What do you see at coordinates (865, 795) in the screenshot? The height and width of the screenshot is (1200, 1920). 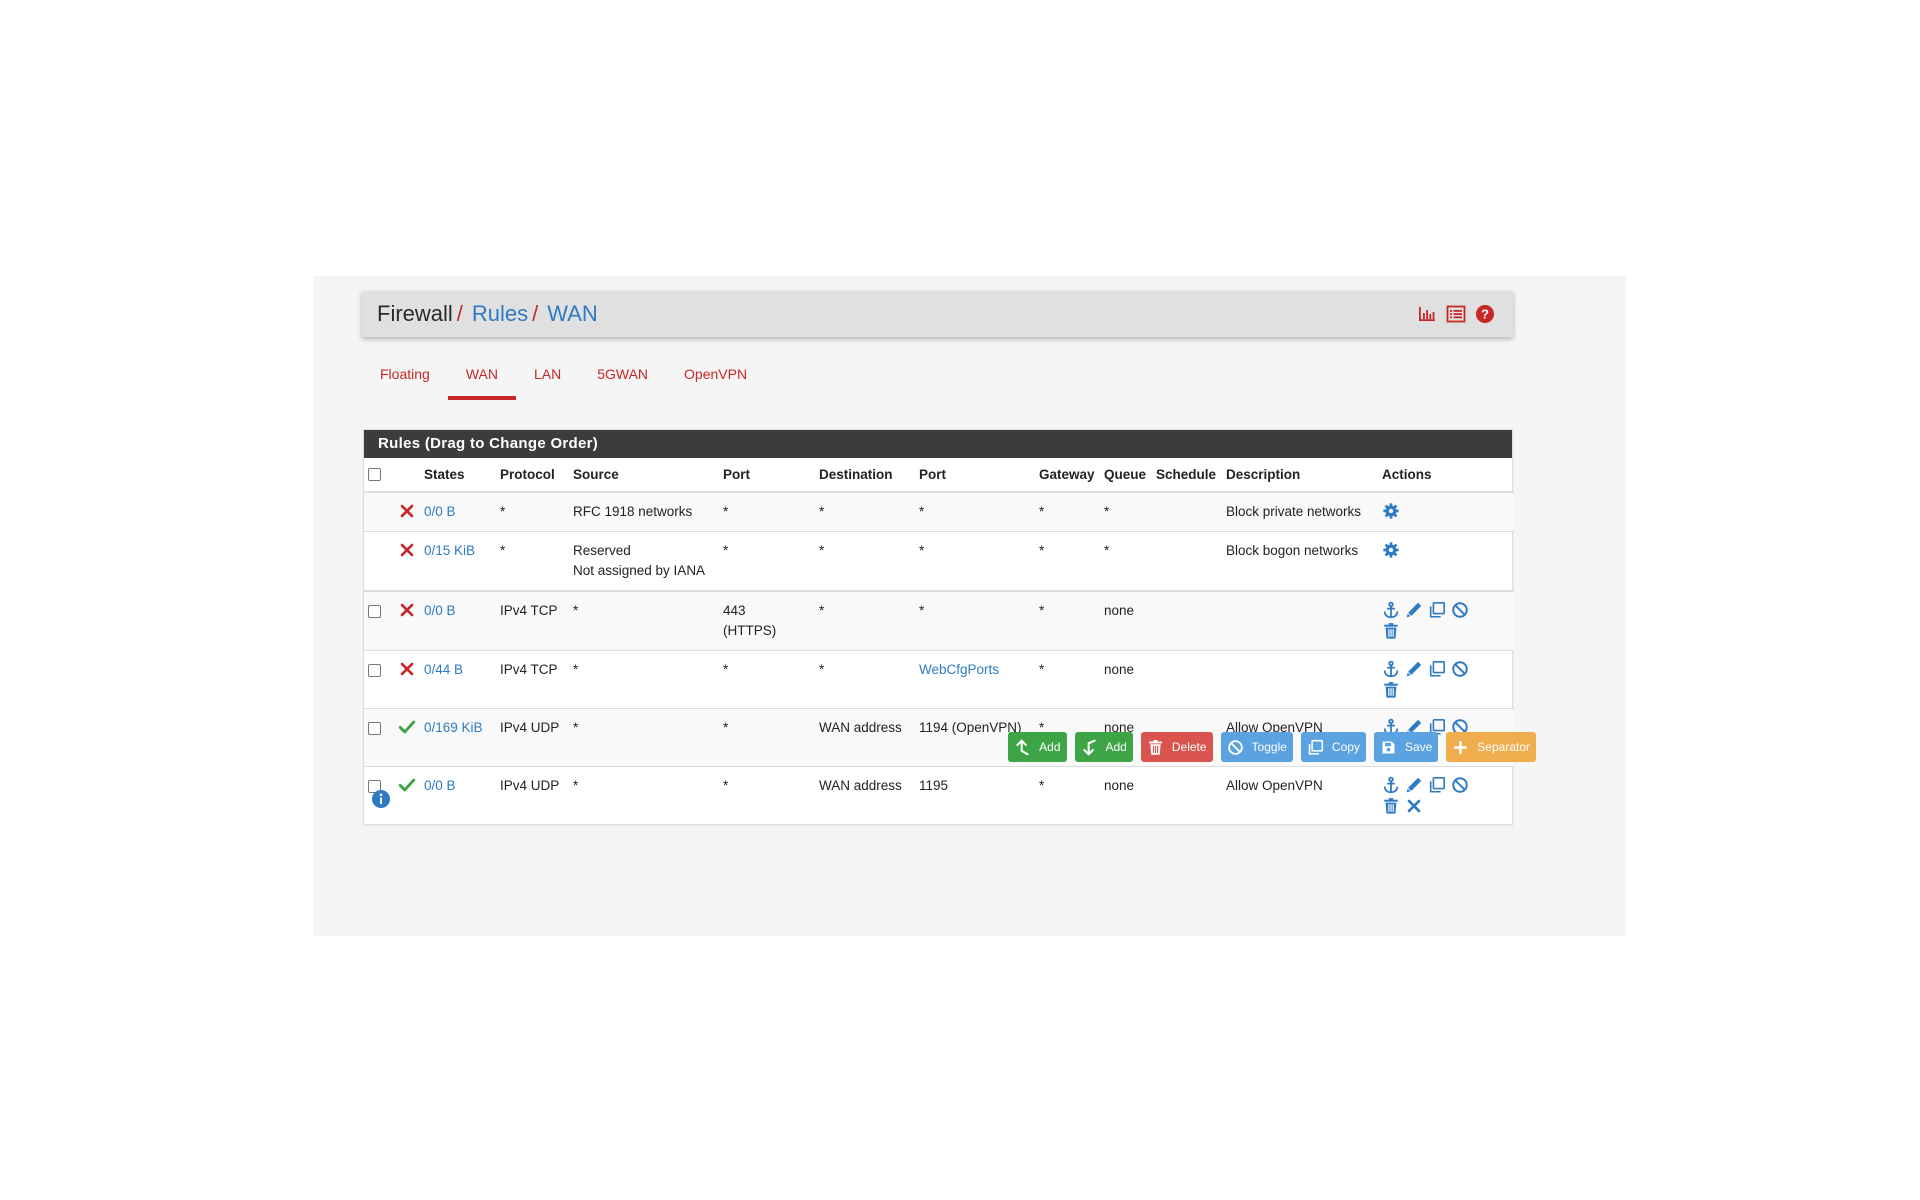 I see `rule-destination: WAN address` at bounding box center [865, 795].